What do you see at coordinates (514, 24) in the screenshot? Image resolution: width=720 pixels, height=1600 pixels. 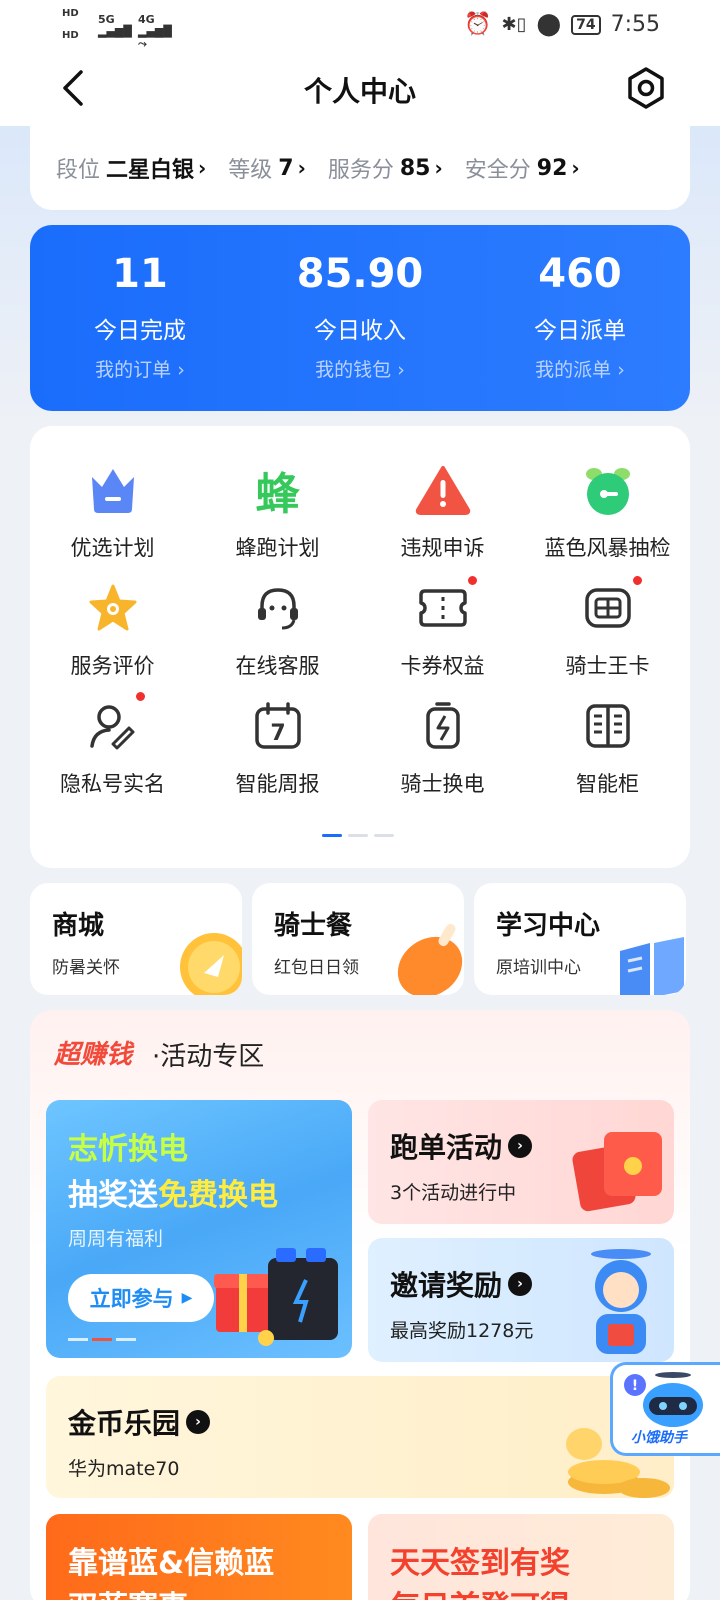 I see `vibrate-icon: ✱▯` at bounding box center [514, 24].